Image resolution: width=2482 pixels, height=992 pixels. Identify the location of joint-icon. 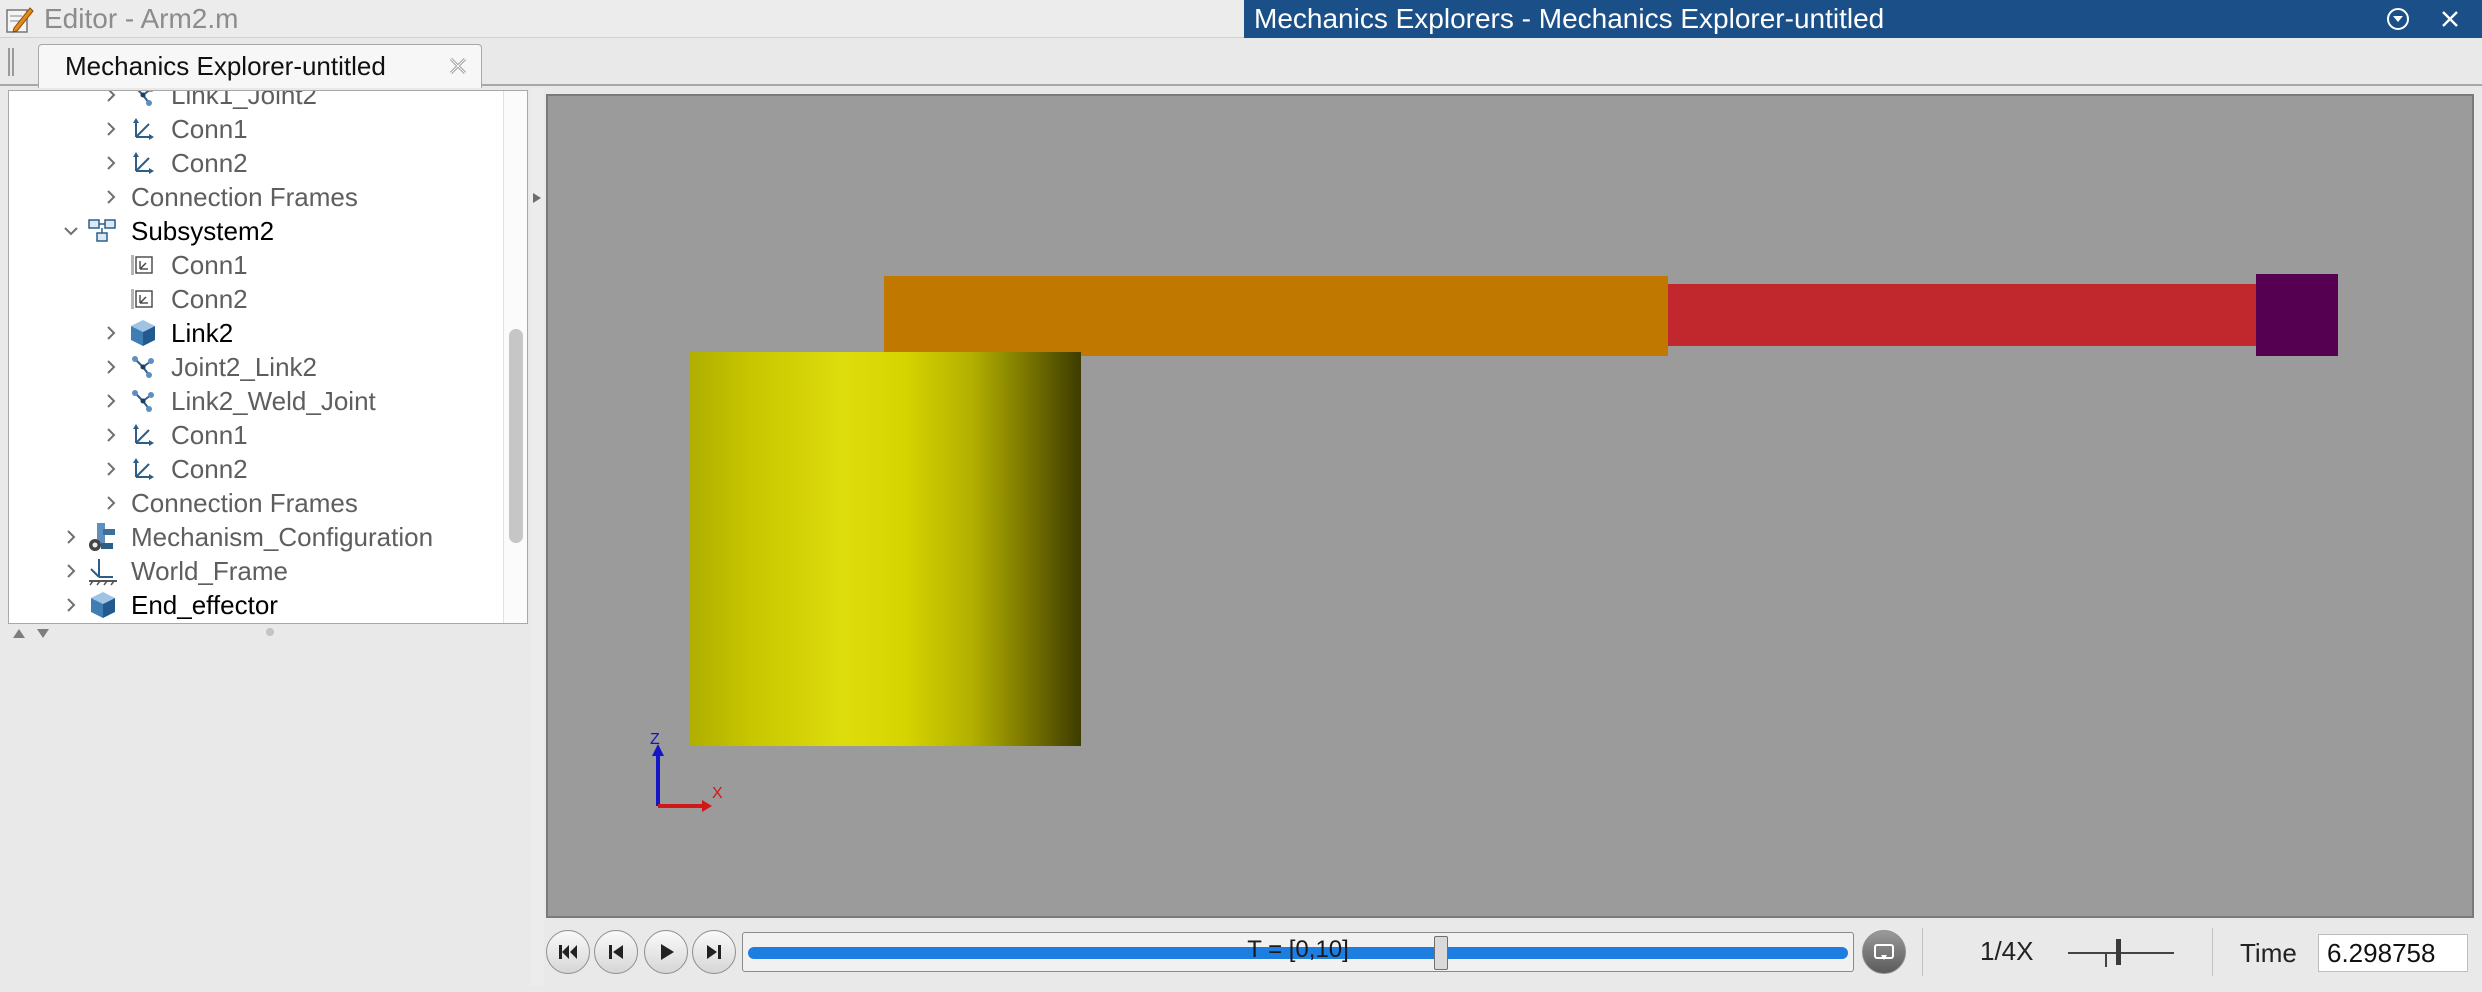
(143, 367).